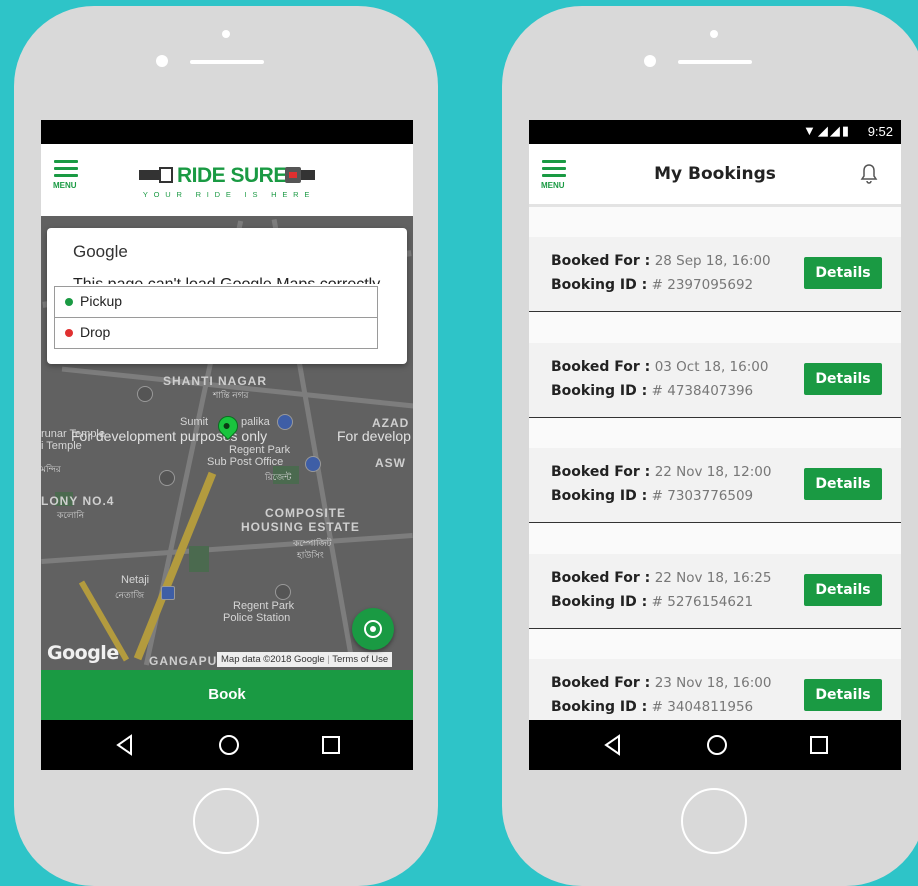 This screenshot has width=918, height=886. I want to click on drop-label: Drop, so click(95, 332).